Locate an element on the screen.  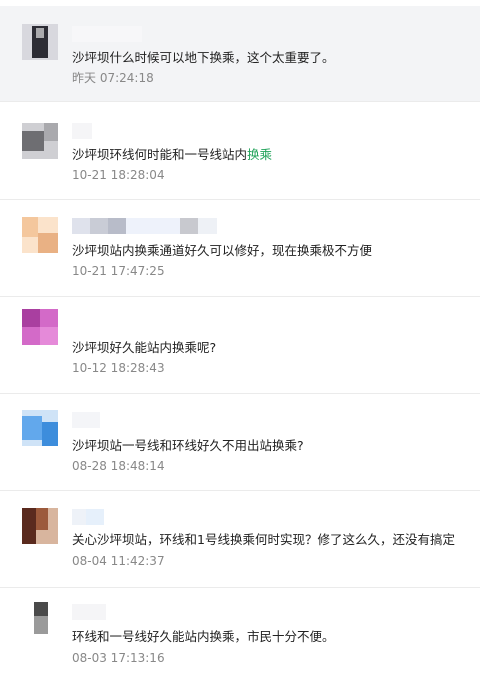
list-item: 环线和一号线好久能站内换乘，市民十分不便。 08-03 17:13:16 is located at coordinates (240, 631).